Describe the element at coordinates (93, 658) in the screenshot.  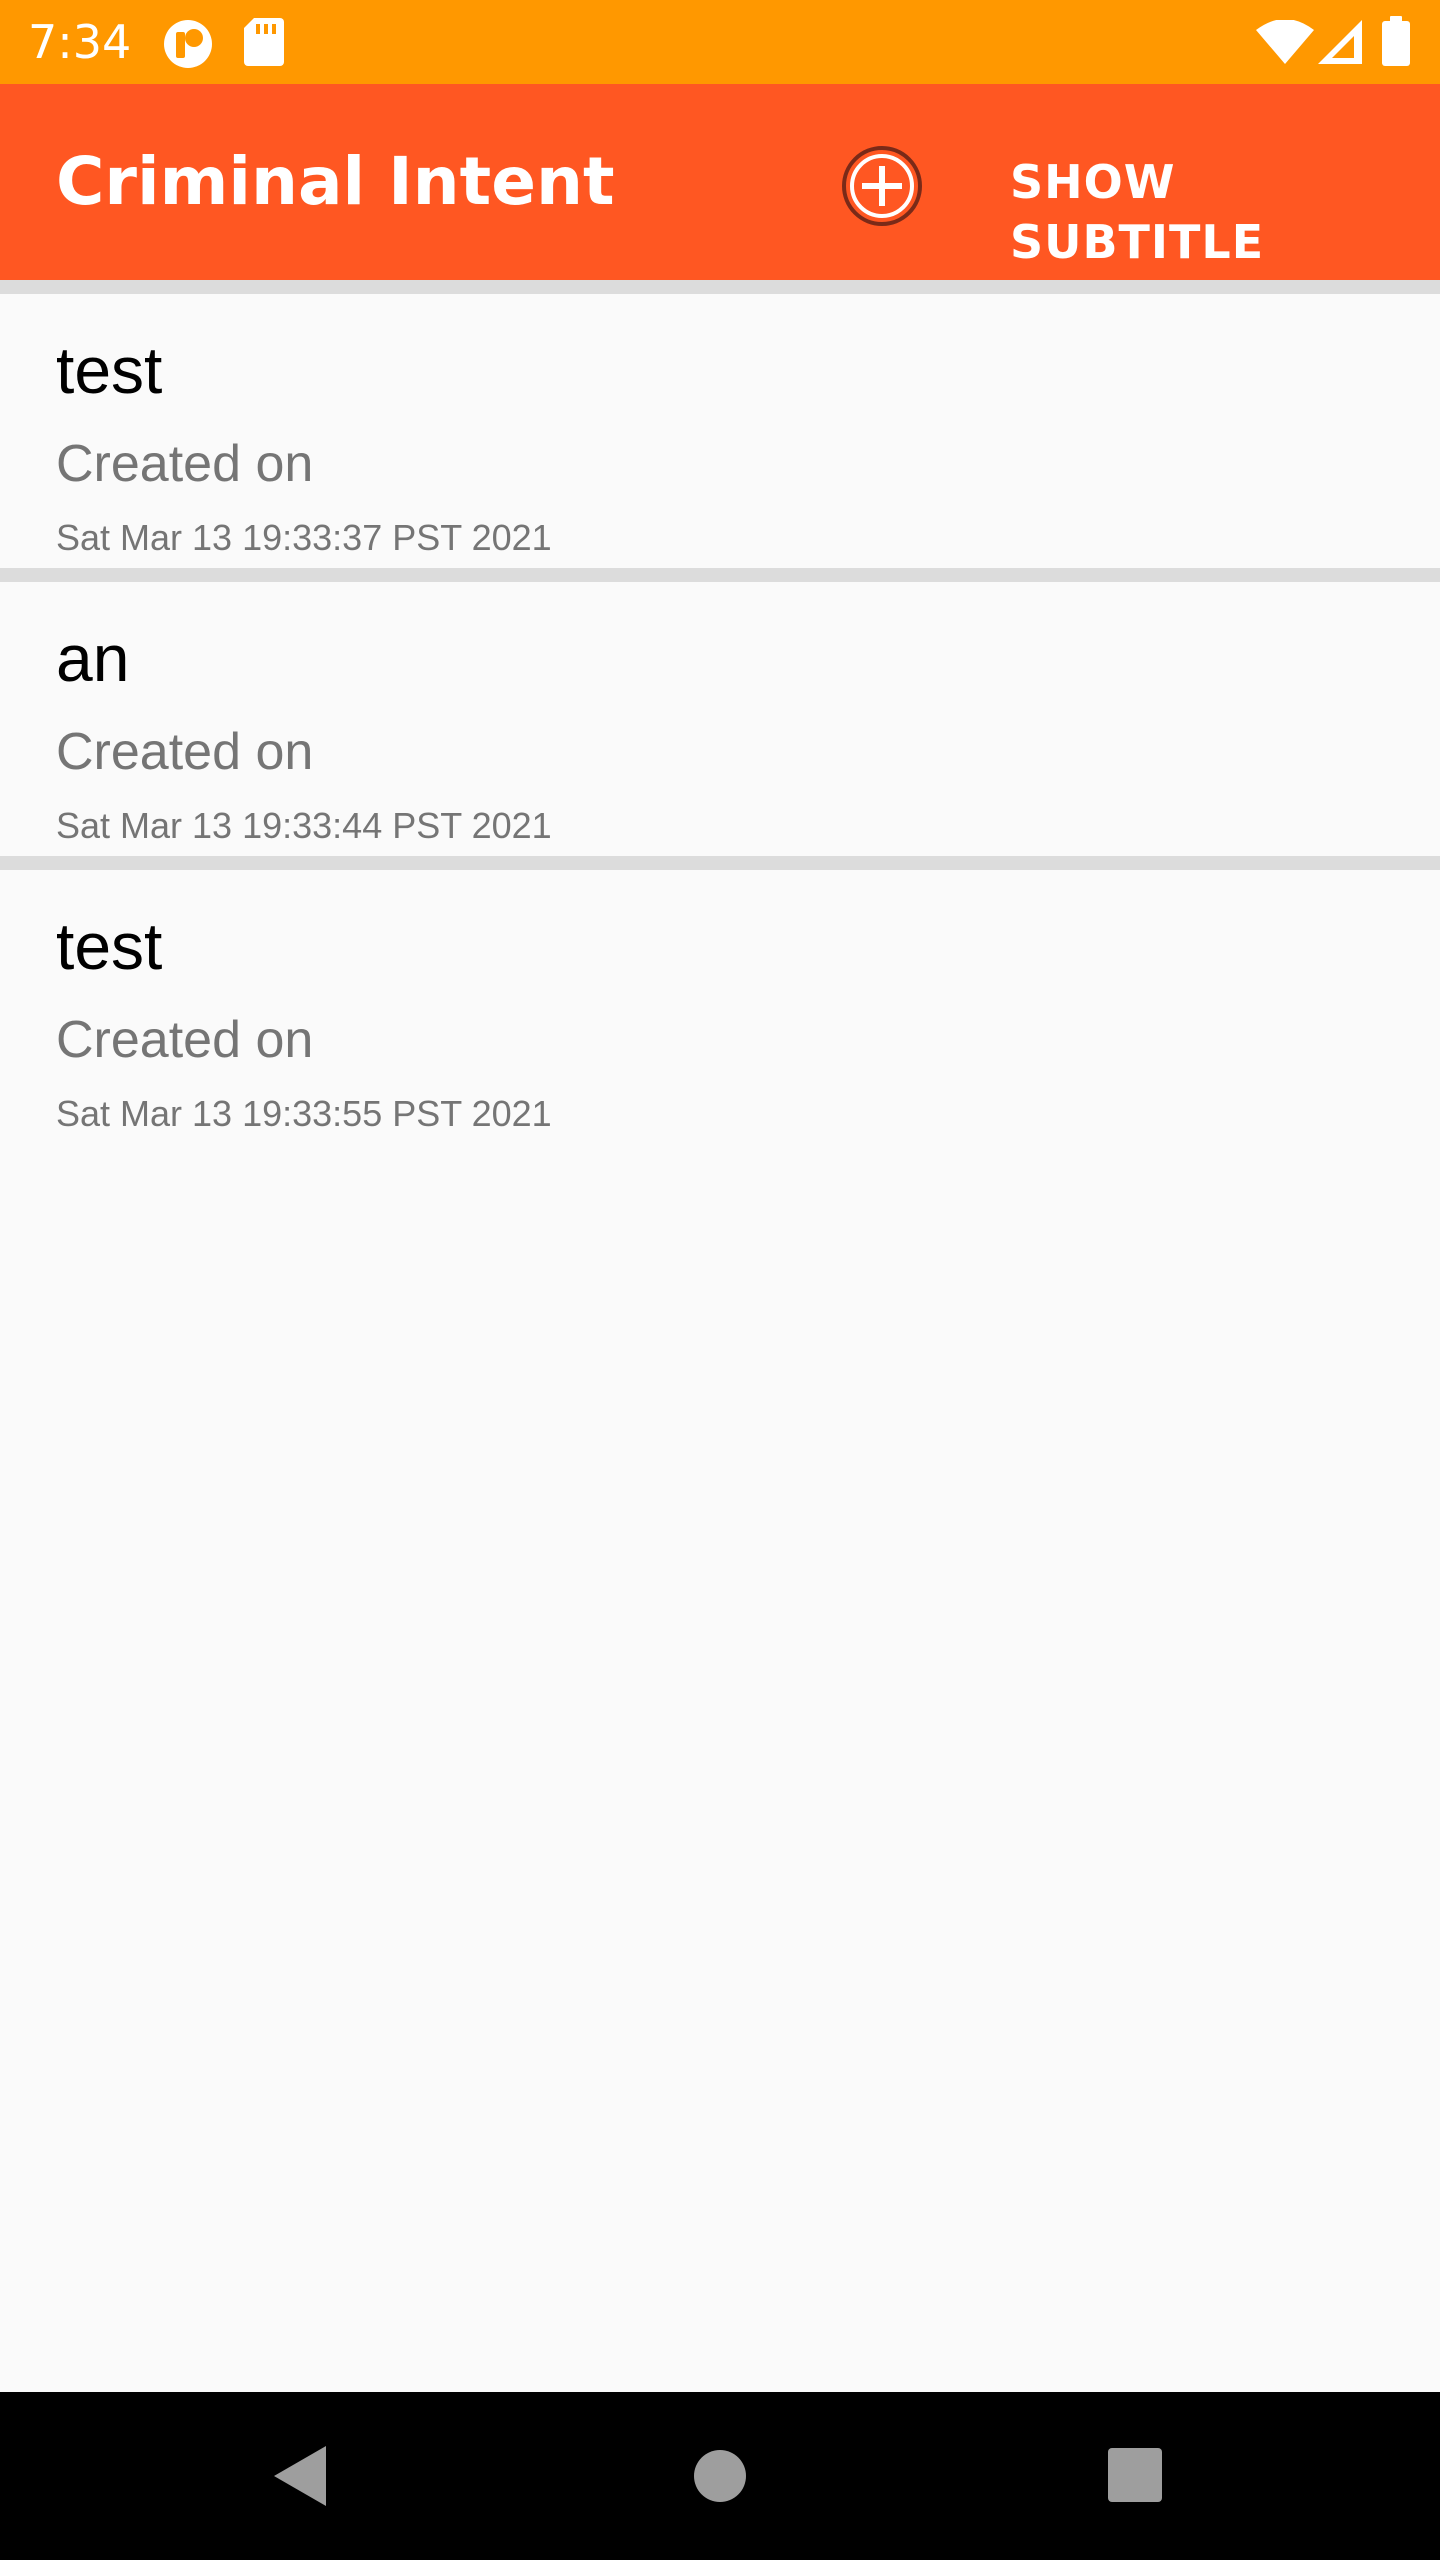
I see `crime-title: an` at that location.